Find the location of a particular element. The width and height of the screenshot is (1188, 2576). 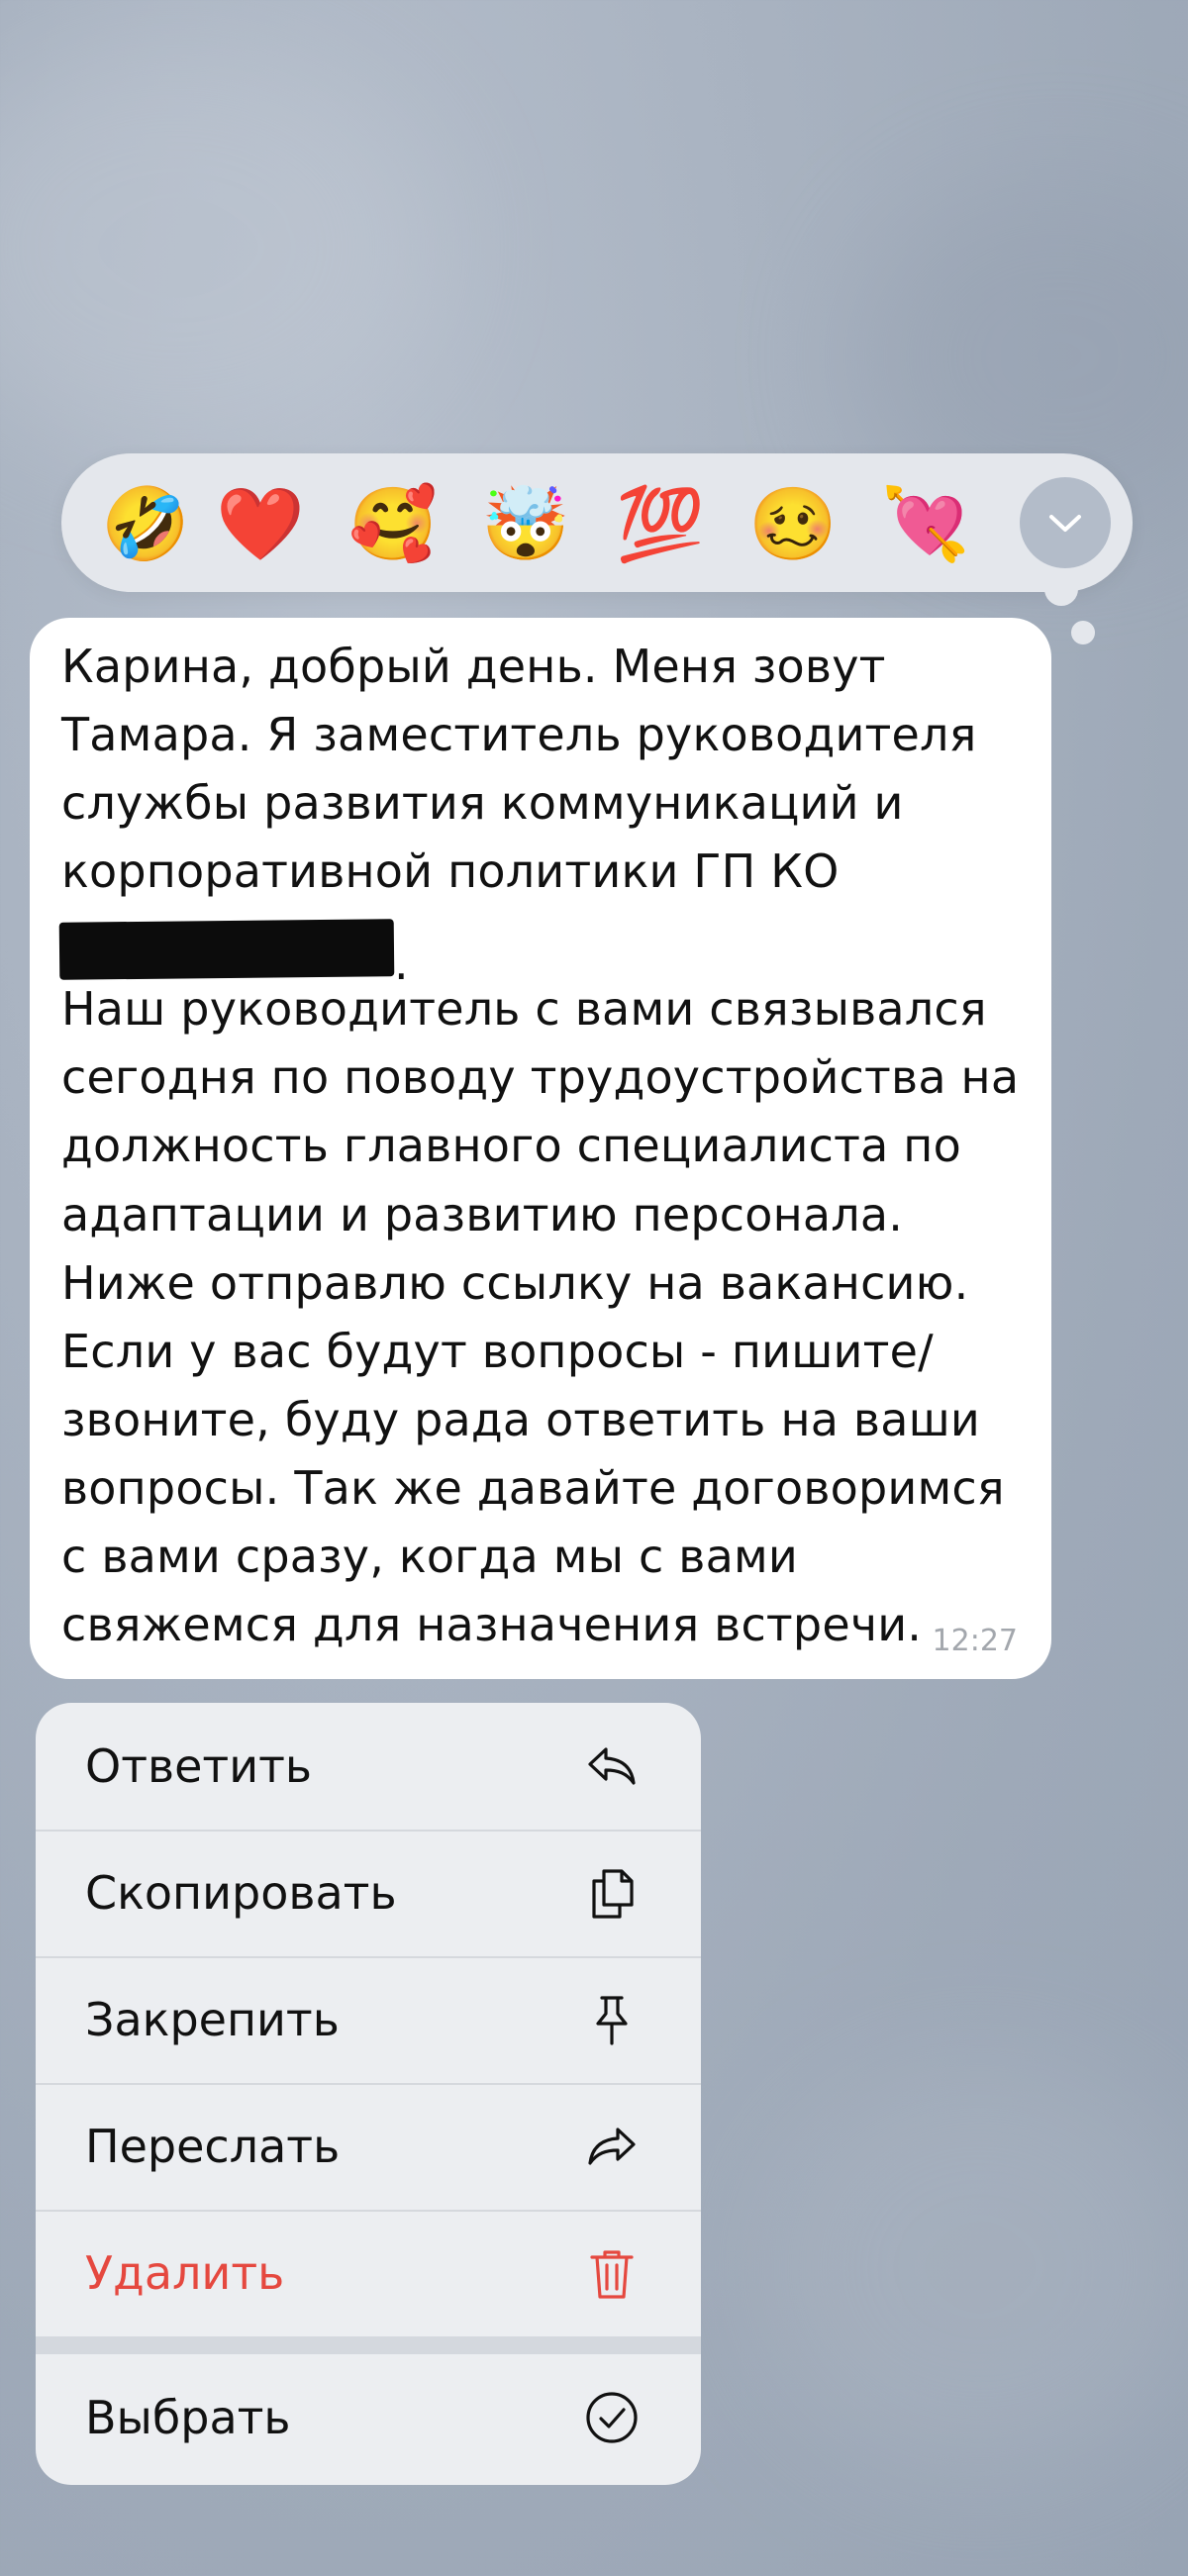

copy-icon is located at coordinates (613, 1894).